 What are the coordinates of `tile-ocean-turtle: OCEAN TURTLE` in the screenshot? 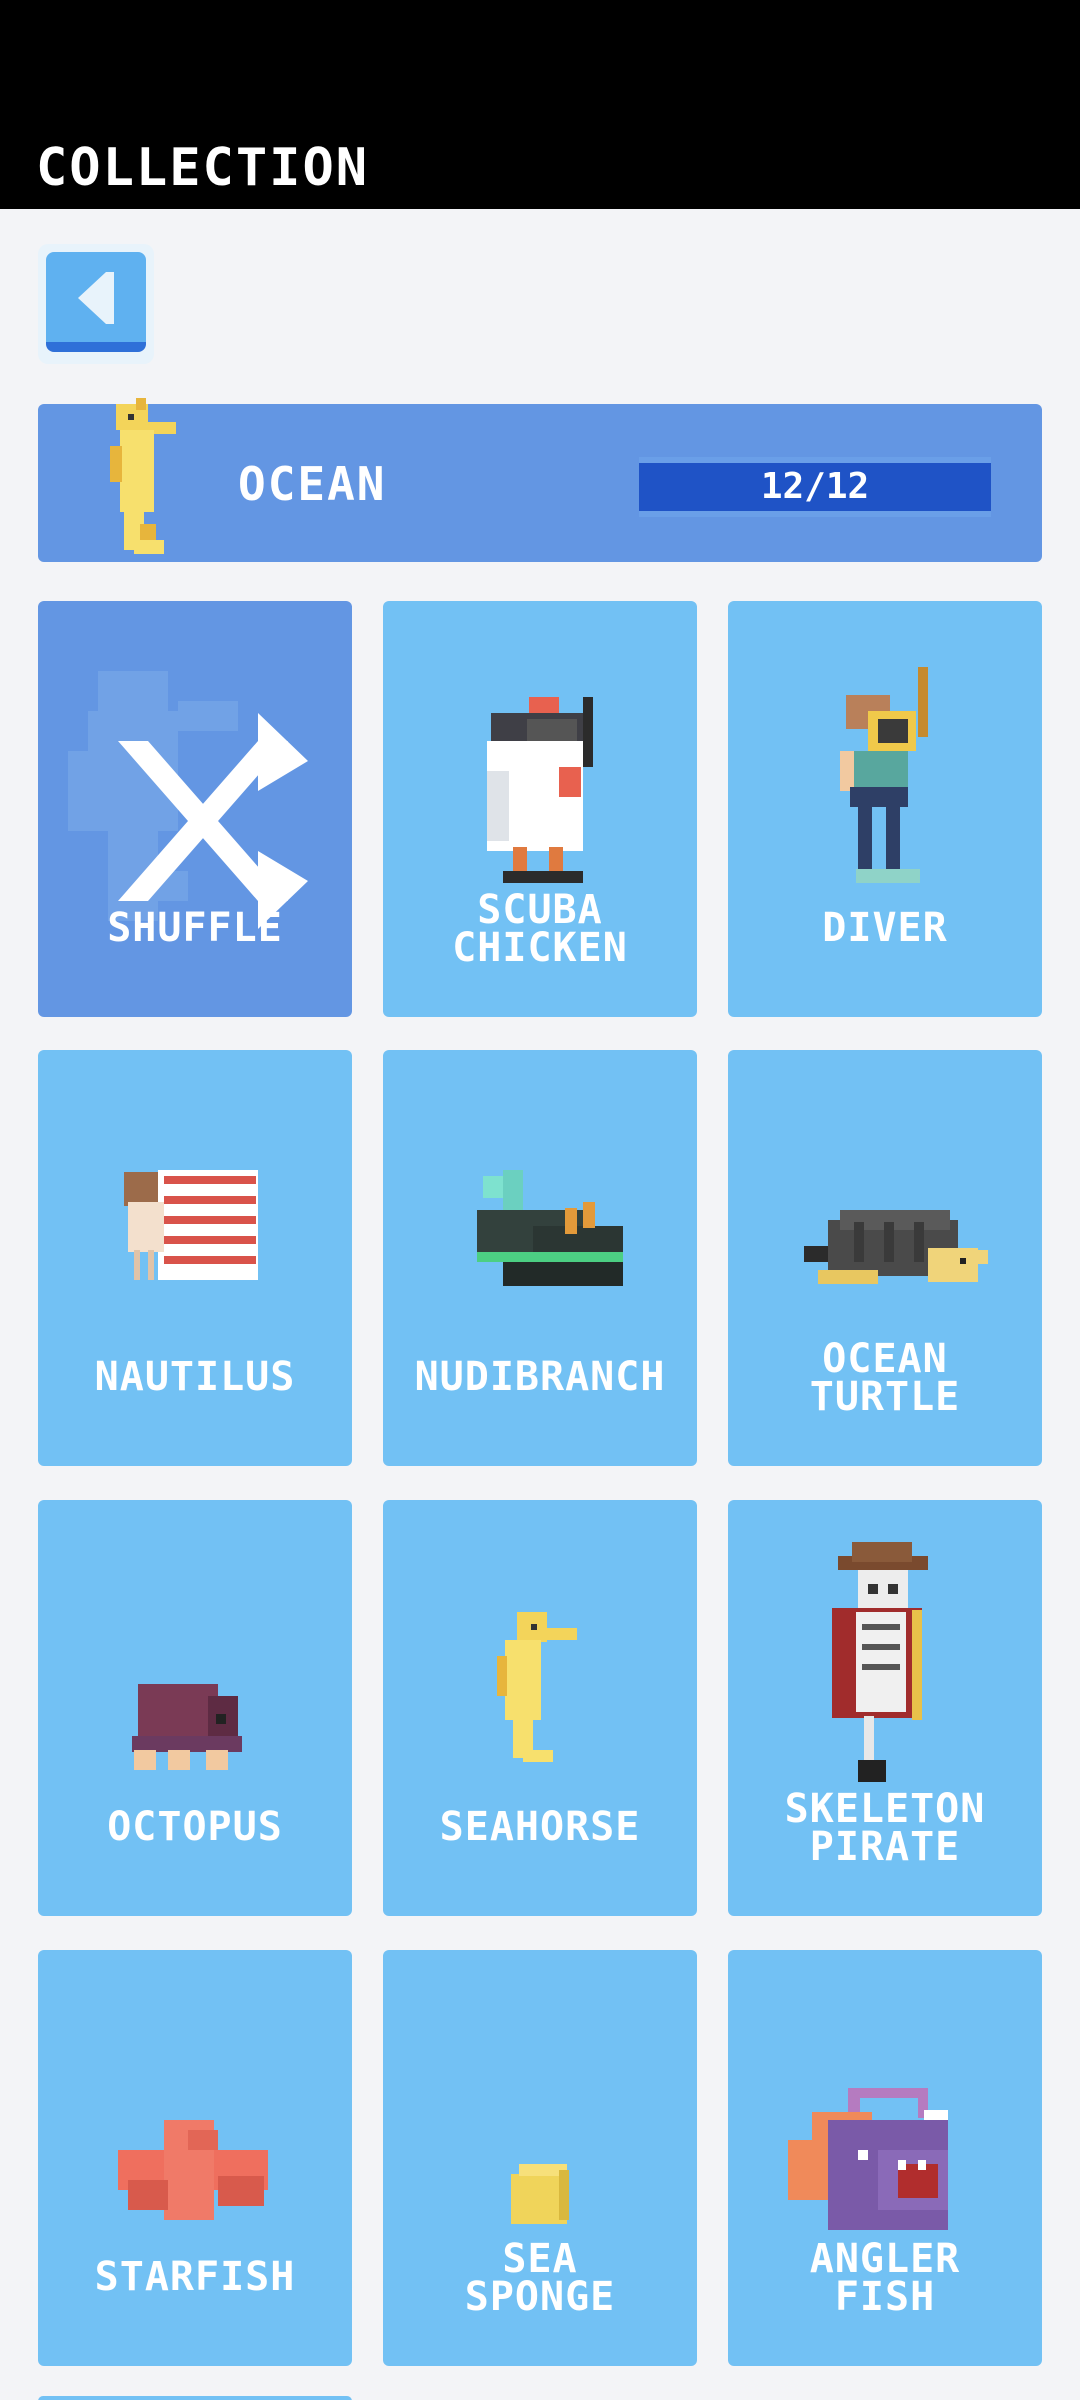 It's located at (885, 1258).